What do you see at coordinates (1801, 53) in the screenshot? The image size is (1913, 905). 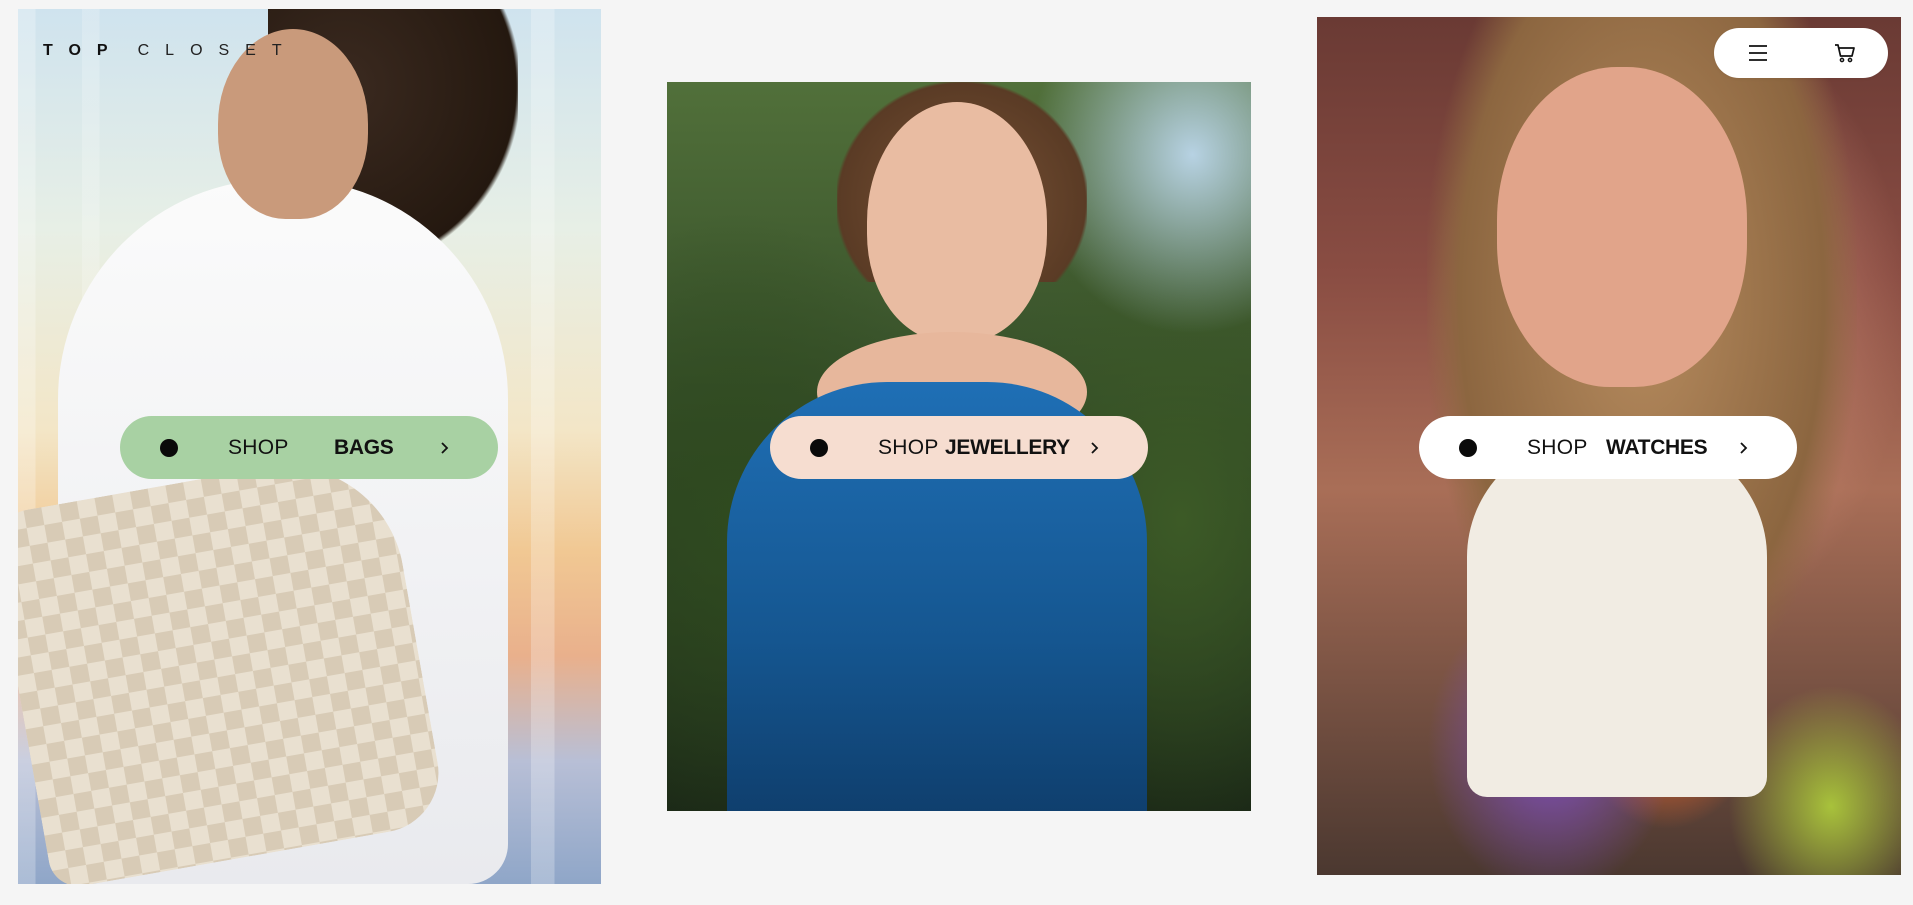 I see `header-nav-pill` at bounding box center [1801, 53].